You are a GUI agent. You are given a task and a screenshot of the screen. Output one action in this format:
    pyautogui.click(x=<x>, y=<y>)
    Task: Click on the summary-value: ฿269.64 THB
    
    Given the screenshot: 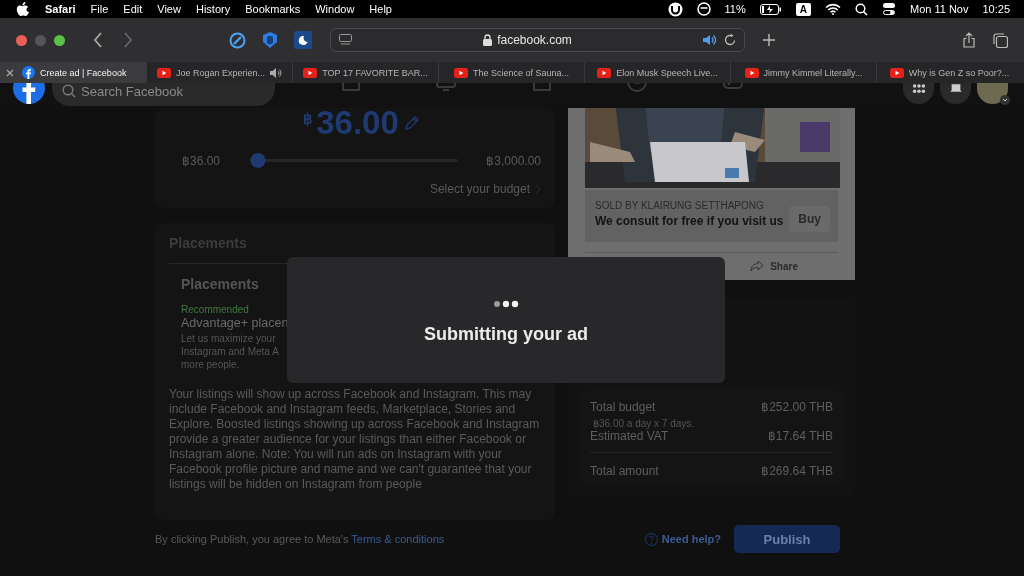 What is the action you would take?
    pyautogui.click(x=797, y=471)
    